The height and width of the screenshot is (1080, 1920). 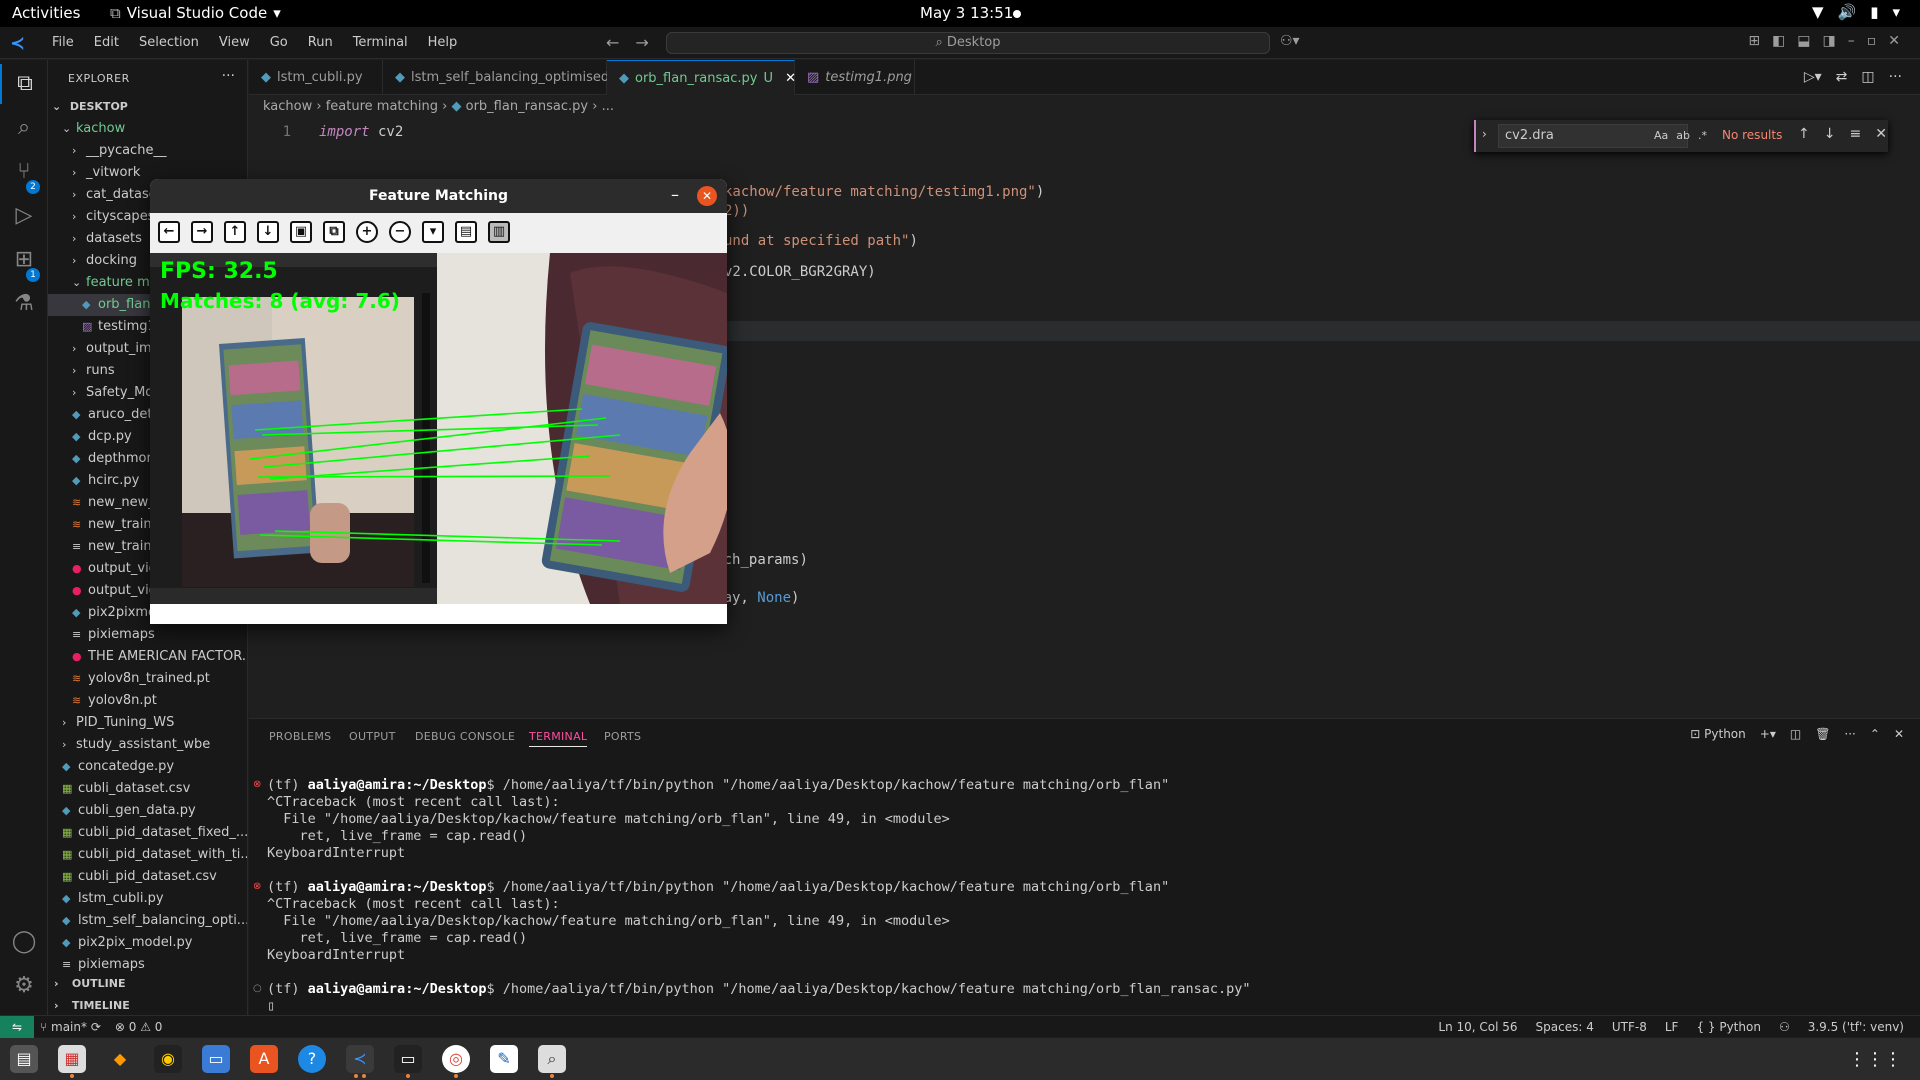 What do you see at coordinates (147, 899) in the screenshot?
I see `tree-file: ◆ lstm_cubli.py` at bounding box center [147, 899].